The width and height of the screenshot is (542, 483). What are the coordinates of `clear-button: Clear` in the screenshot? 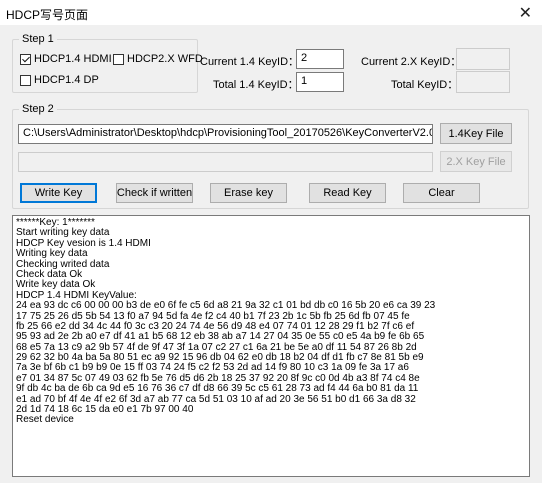 It's located at (441, 193).